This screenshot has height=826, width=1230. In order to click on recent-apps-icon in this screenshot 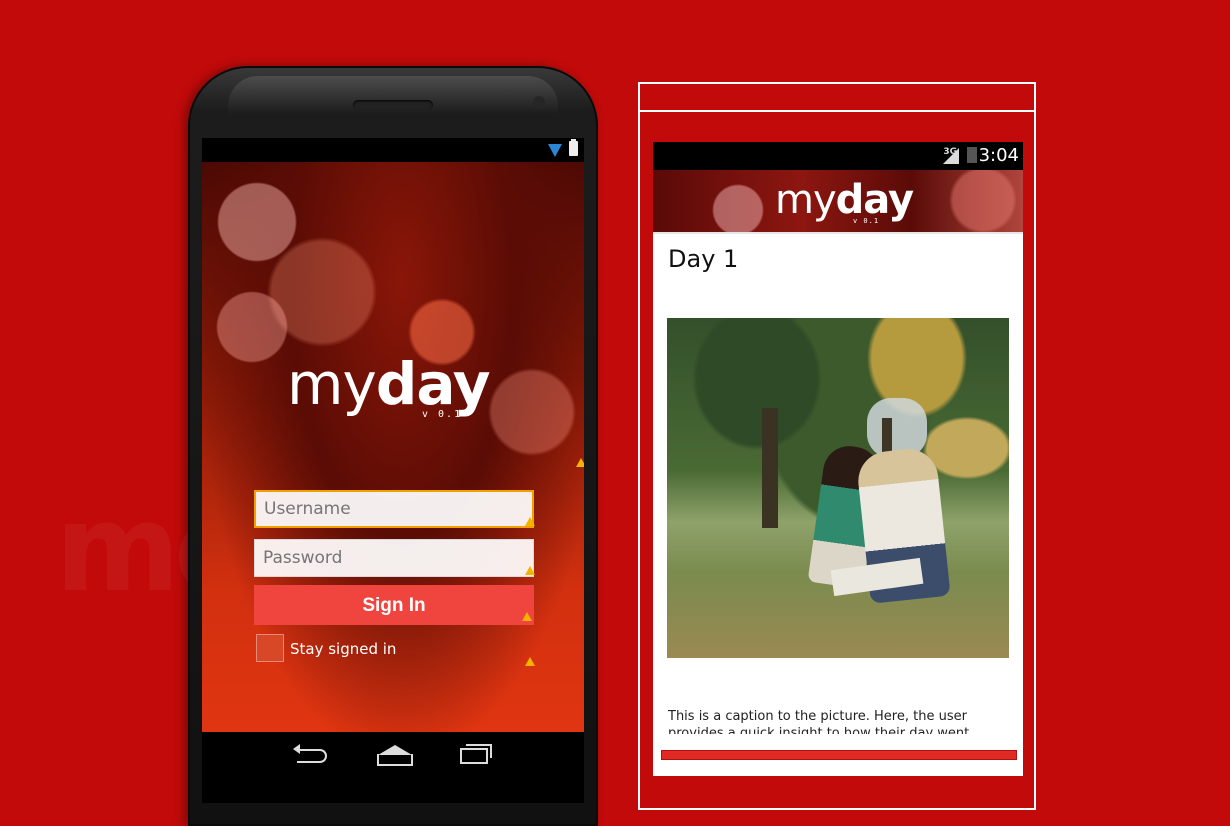, I will do `click(476, 754)`.